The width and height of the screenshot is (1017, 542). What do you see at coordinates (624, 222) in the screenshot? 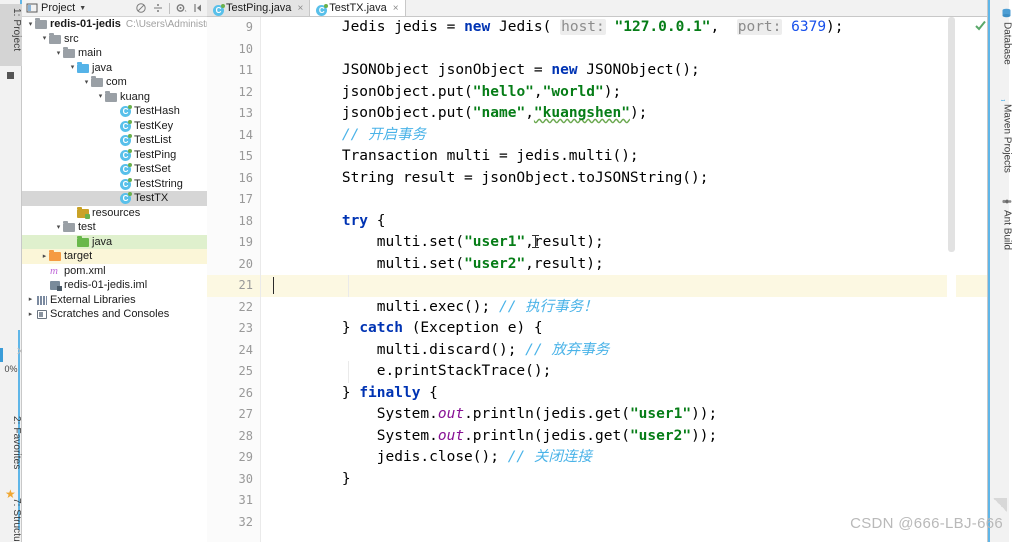
I see `code-line: try {` at bounding box center [624, 222].